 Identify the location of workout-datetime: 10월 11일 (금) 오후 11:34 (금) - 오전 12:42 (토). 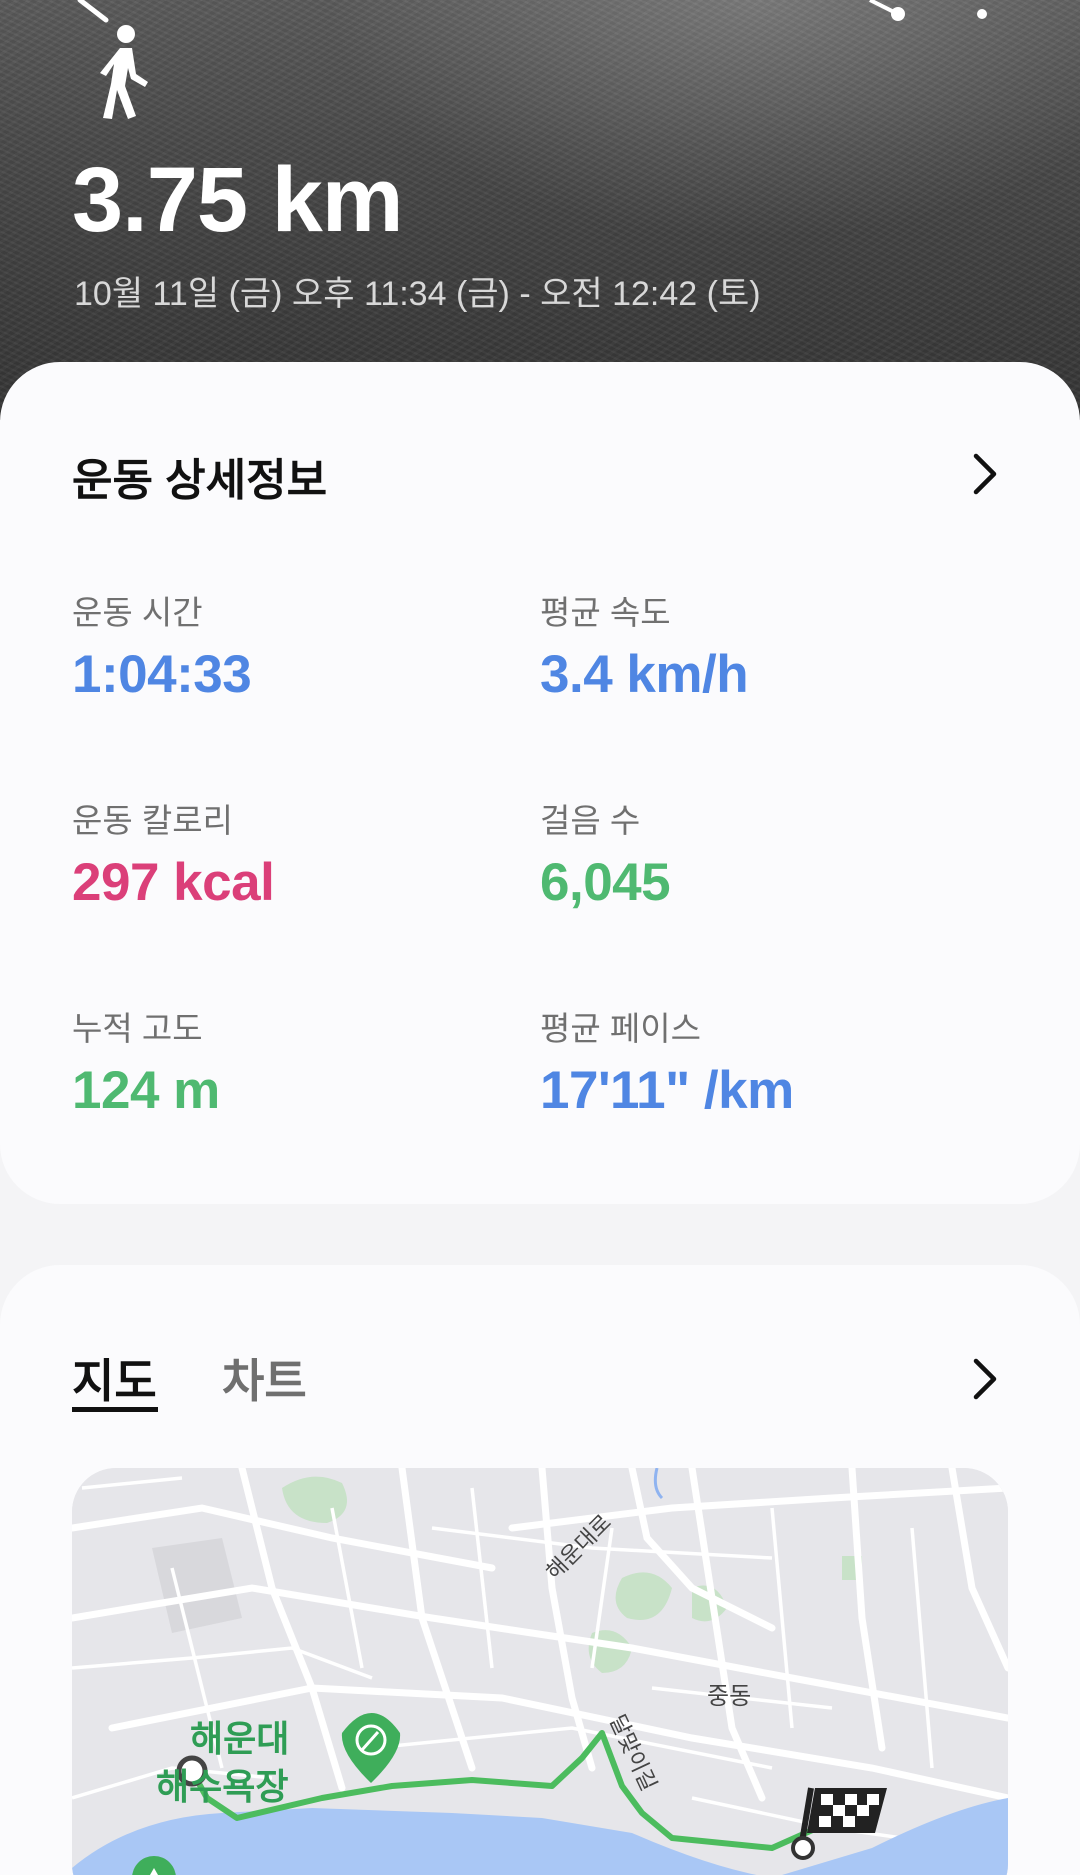
(417, 294).